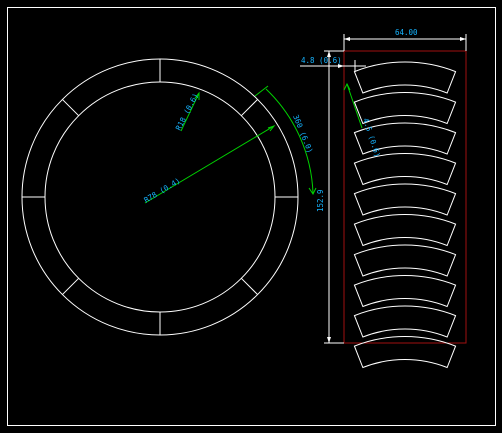 This screenshot has width=502, height=433. I want to click on height-label: 152.9, so click(320, 200).